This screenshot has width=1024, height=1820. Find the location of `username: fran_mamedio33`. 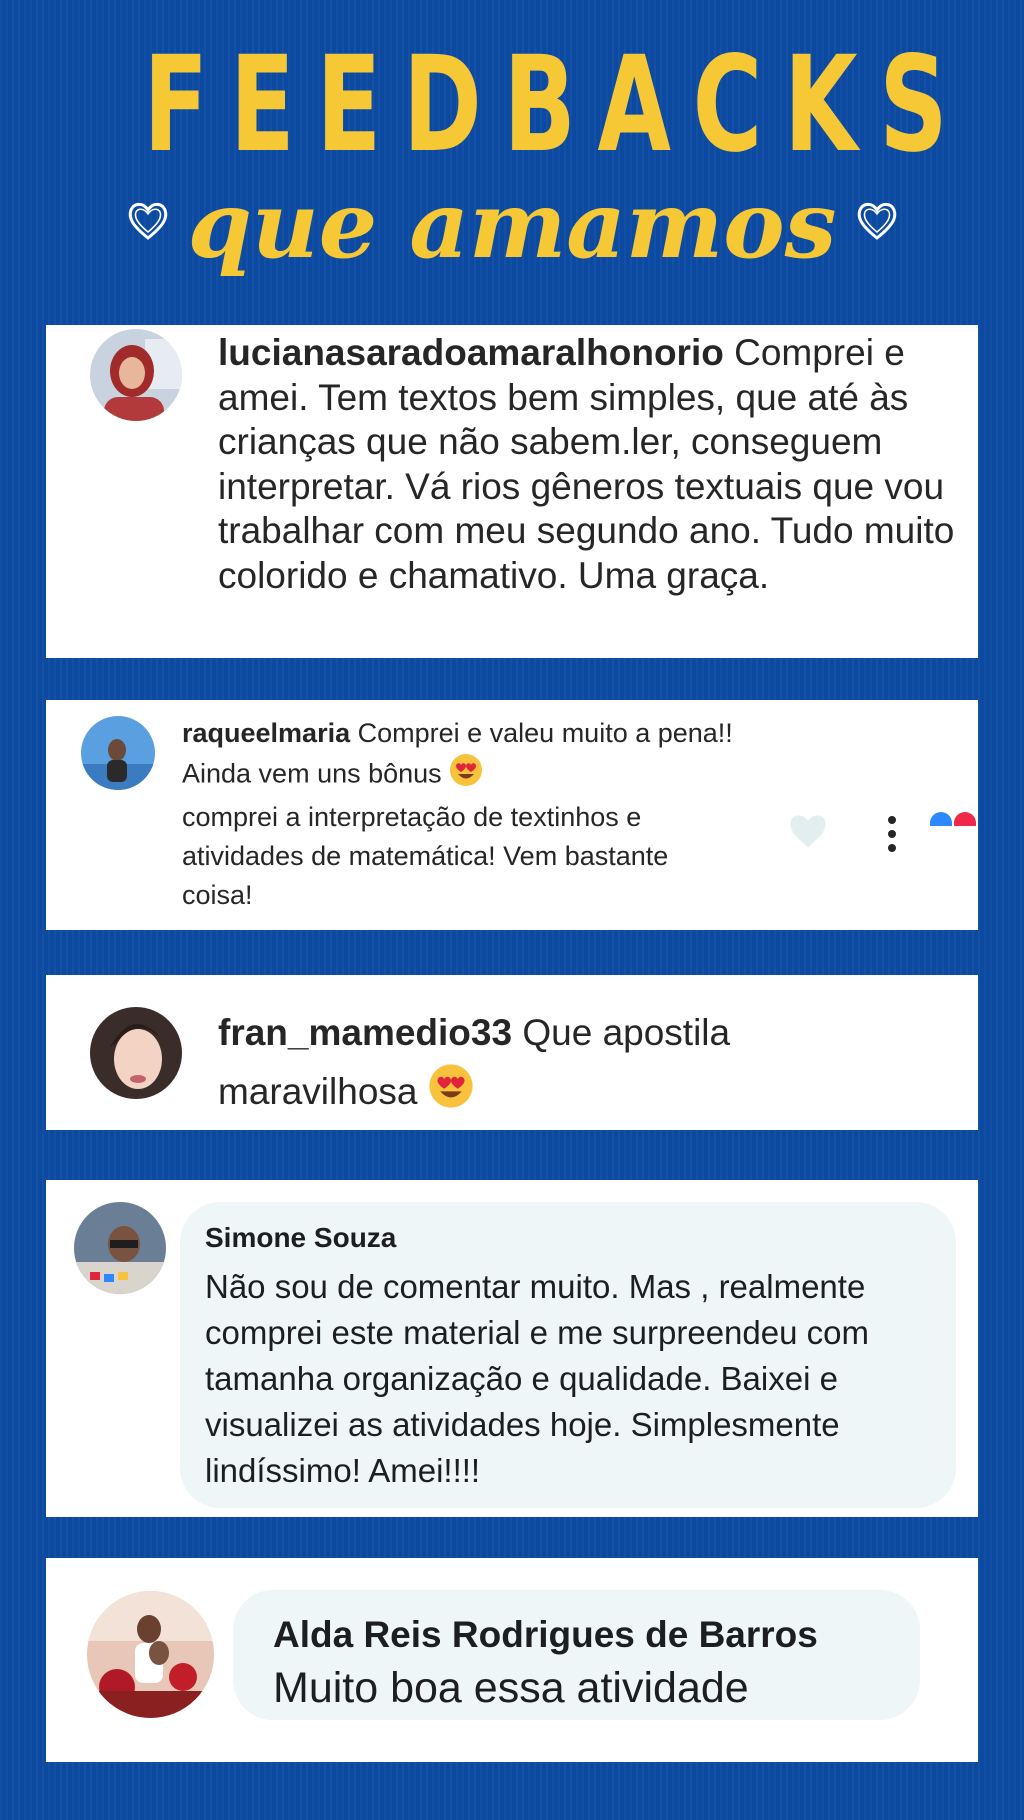

username: fran_mamedio33 is located at coordinates (365, 1032).